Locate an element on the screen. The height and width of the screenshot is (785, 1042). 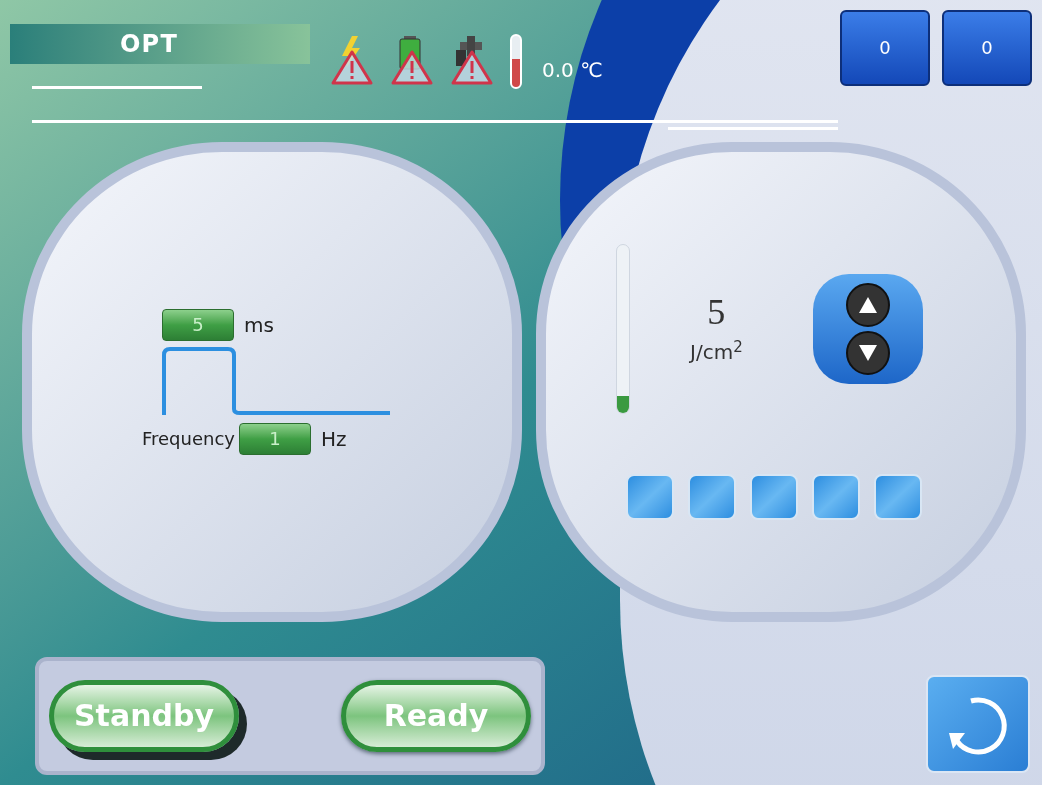
faucet-warning-icon is located at coordinates (472, 60).